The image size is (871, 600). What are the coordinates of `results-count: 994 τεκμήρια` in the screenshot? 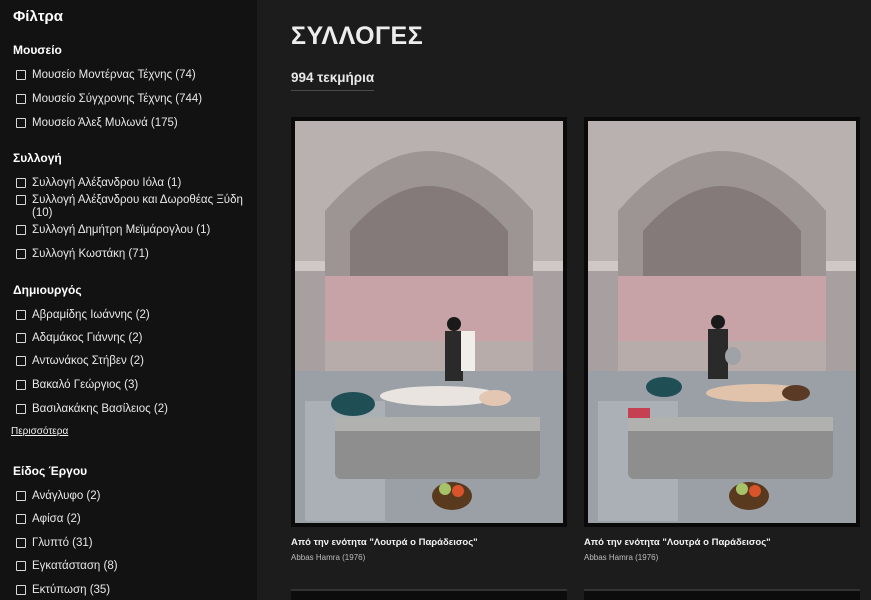 It's located at (333, 80).